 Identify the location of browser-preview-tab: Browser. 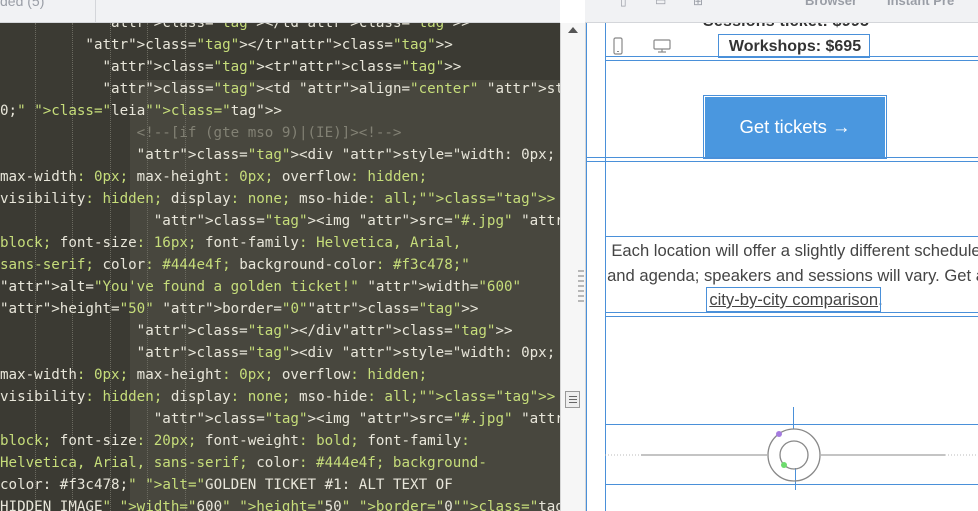
(831, 4).